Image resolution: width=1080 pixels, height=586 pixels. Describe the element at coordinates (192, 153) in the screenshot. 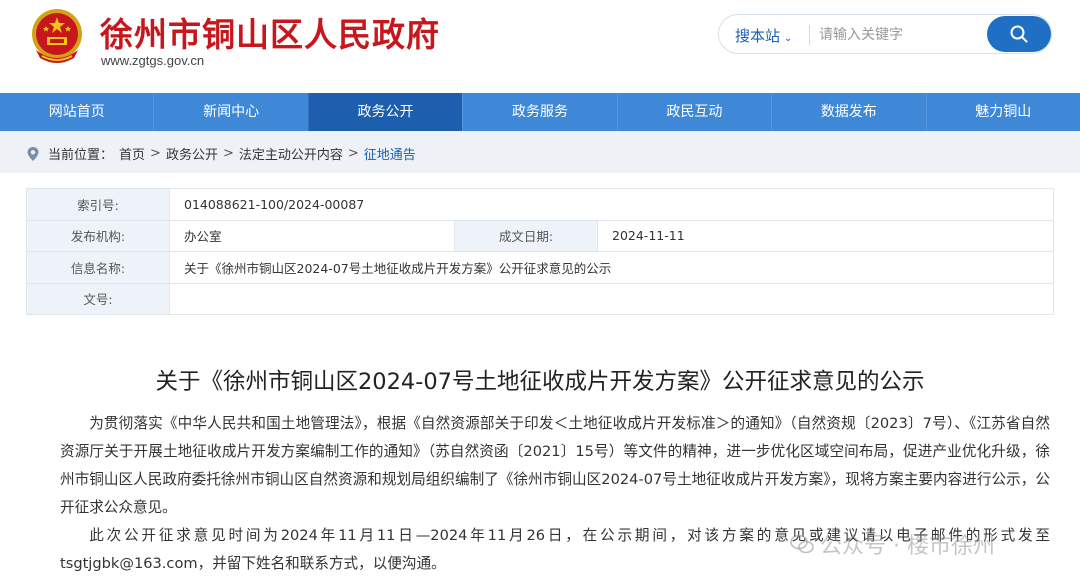

I see `breadcrumb-gov-affairs: 政务公开` at that location.